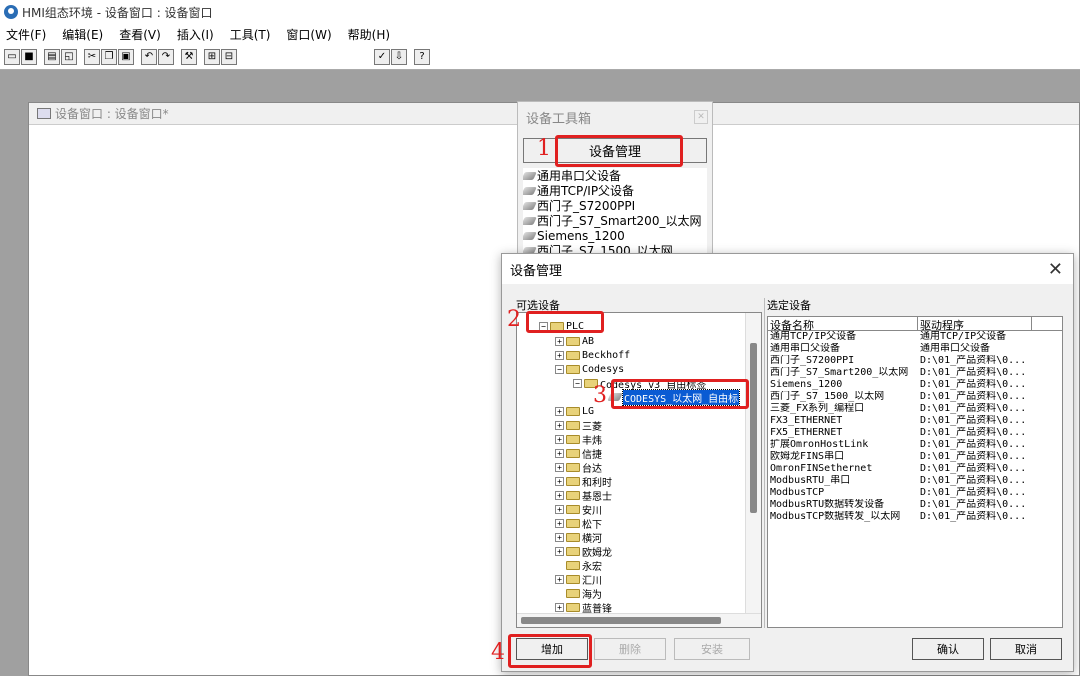 This screenshot has width=1080, height=676. I want to click on tree-node: + 安川, so click(578, 509).